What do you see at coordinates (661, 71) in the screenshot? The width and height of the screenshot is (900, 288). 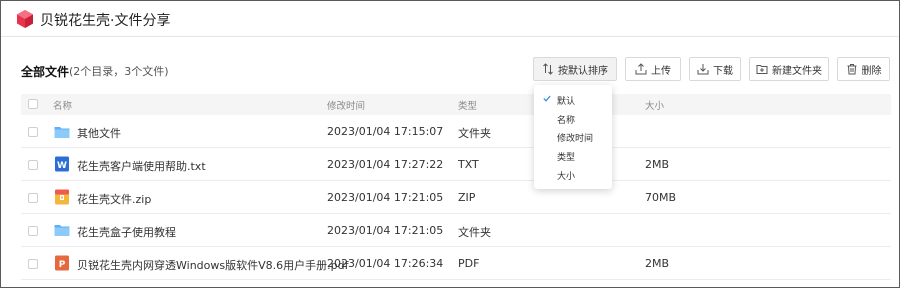 I see `upload-button-label: 上传` at bounding box center [661, 71].